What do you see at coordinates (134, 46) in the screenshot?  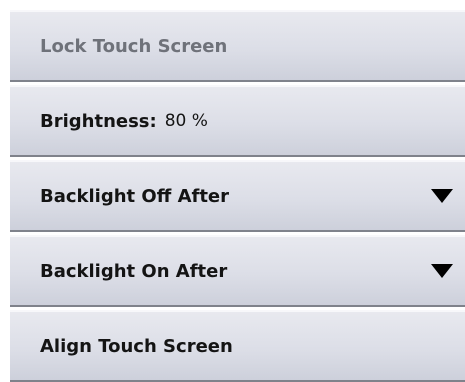 I see `lock-touch-screen-label: Lock Touch Screen` at bounding box center [134, 46].